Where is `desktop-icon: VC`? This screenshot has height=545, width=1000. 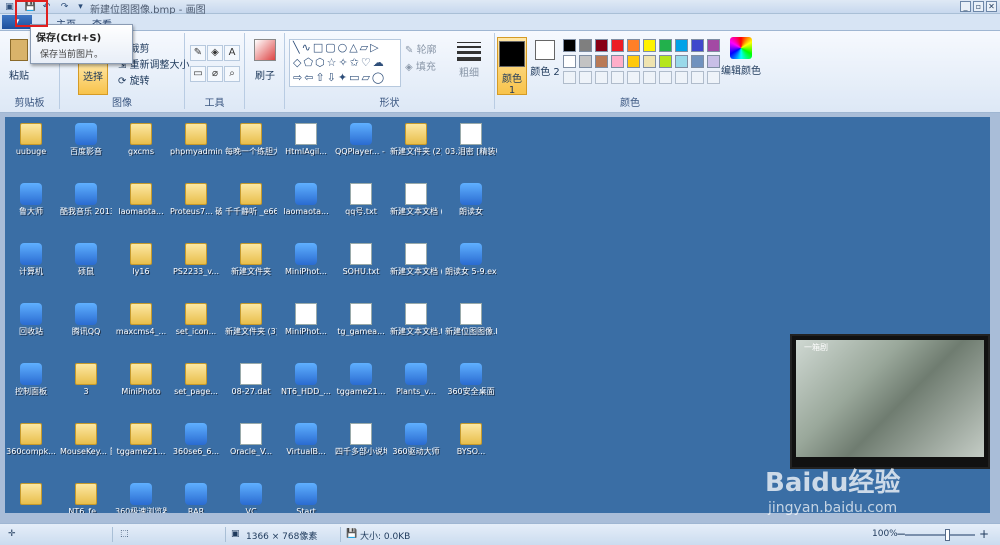 desktop-icon: VC is located at coordinates (251, 498).